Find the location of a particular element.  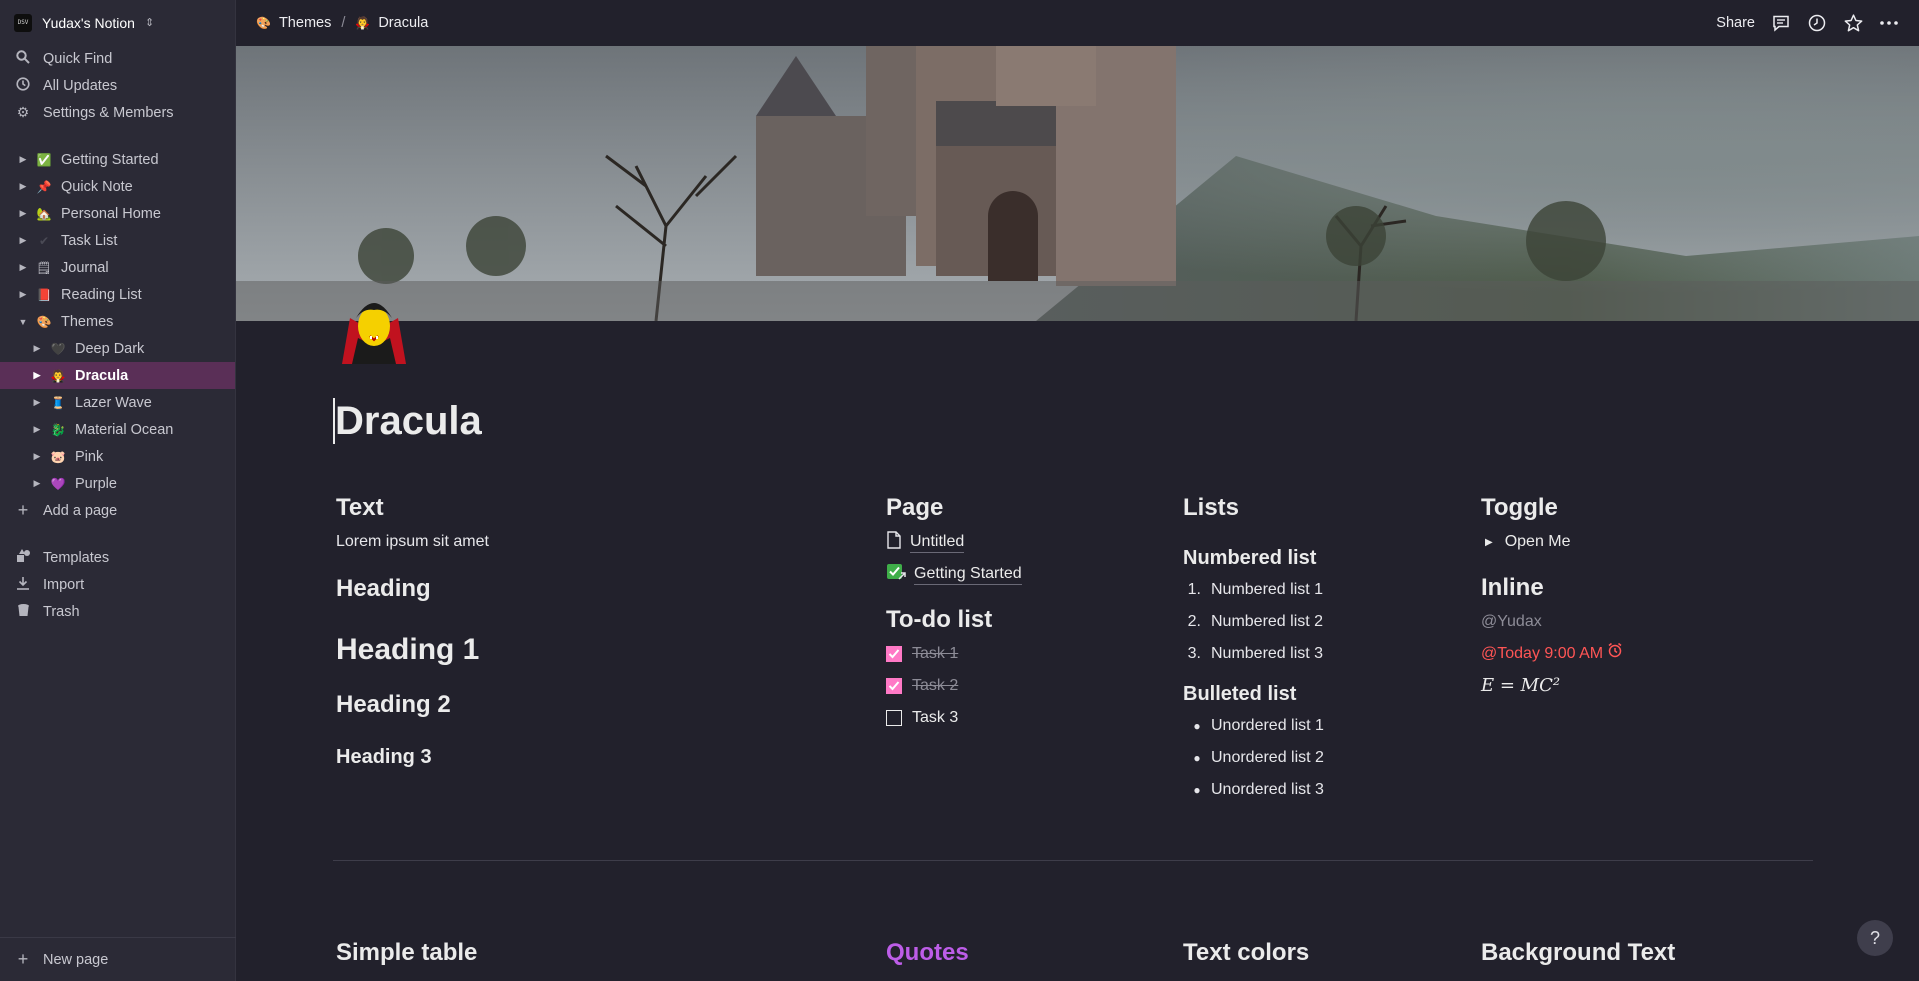

bulleted-item: ● Unordered list 1 is located at coordinates (1318, 726).